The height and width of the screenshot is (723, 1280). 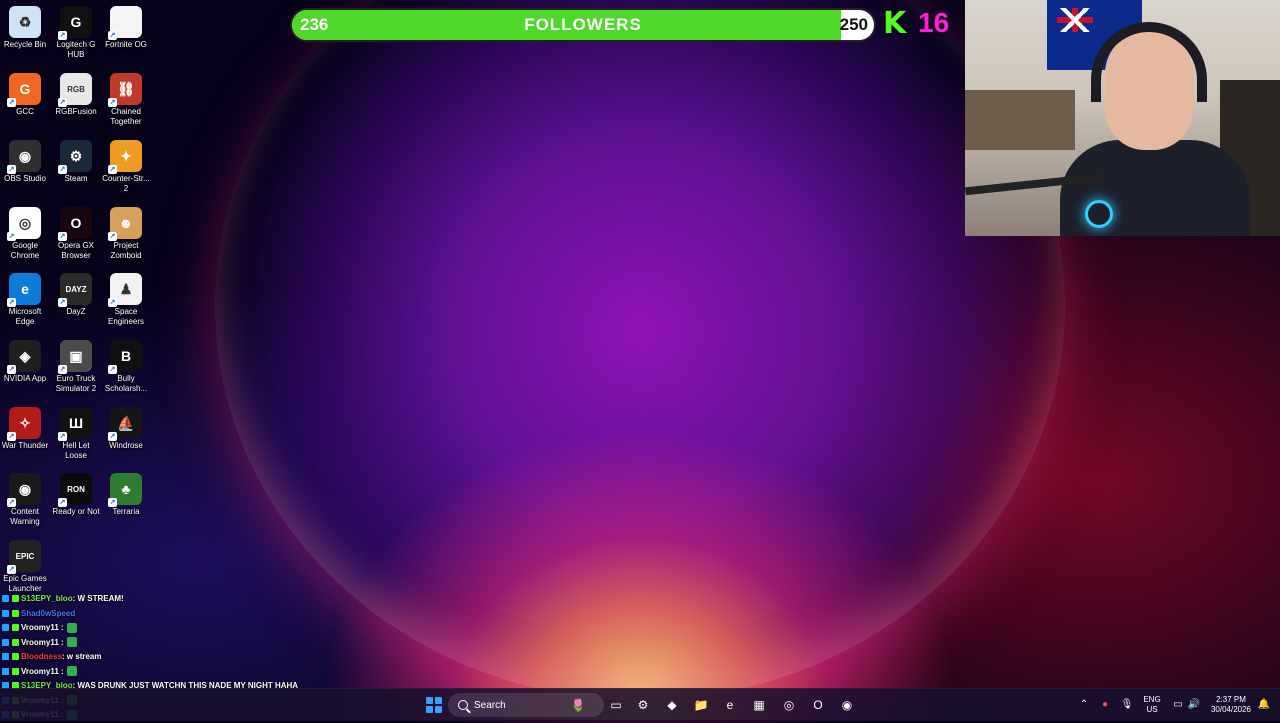 I want to click on desktop-icon: G ↗ GCC, so click(x=25, y=95).